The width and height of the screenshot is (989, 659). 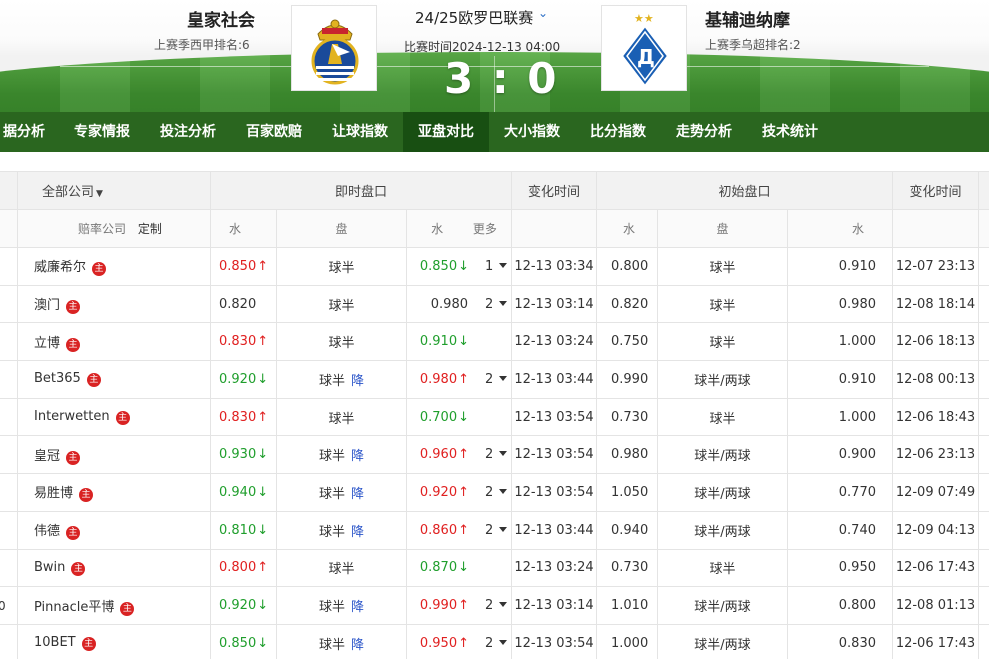 I want to click on company-name: 立博, so click(x=47, y=343).